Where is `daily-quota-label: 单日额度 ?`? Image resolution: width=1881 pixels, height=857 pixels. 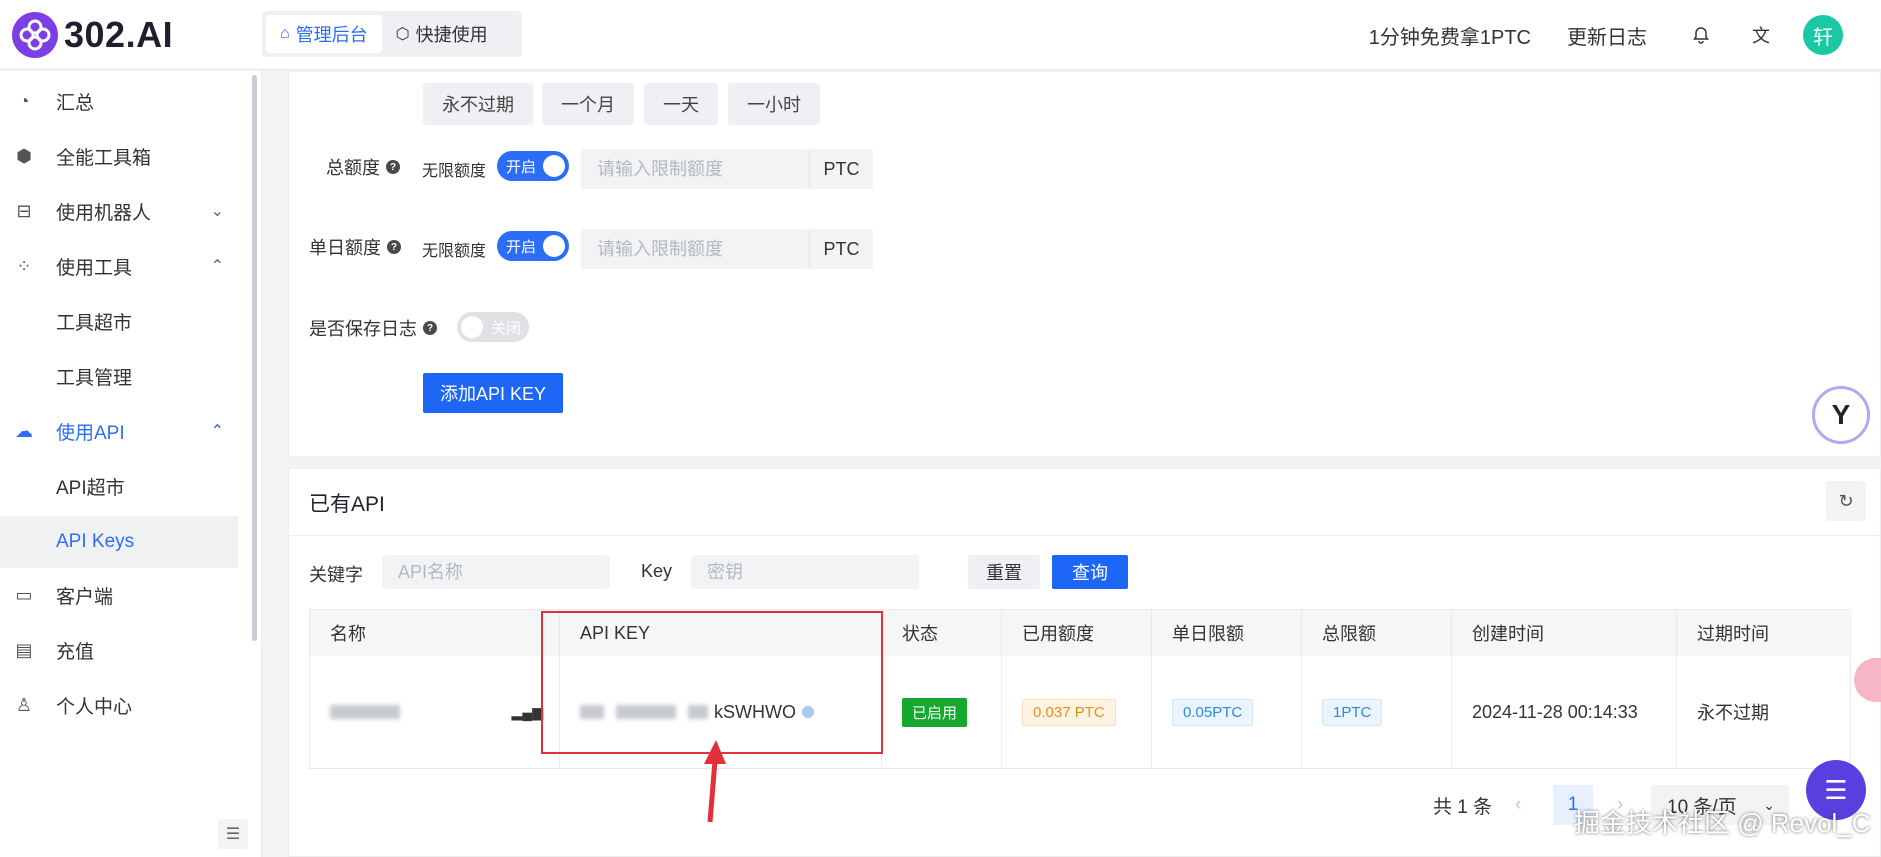 daily-quota-label: 单日额度 ? is located at coordinates (355, 247).